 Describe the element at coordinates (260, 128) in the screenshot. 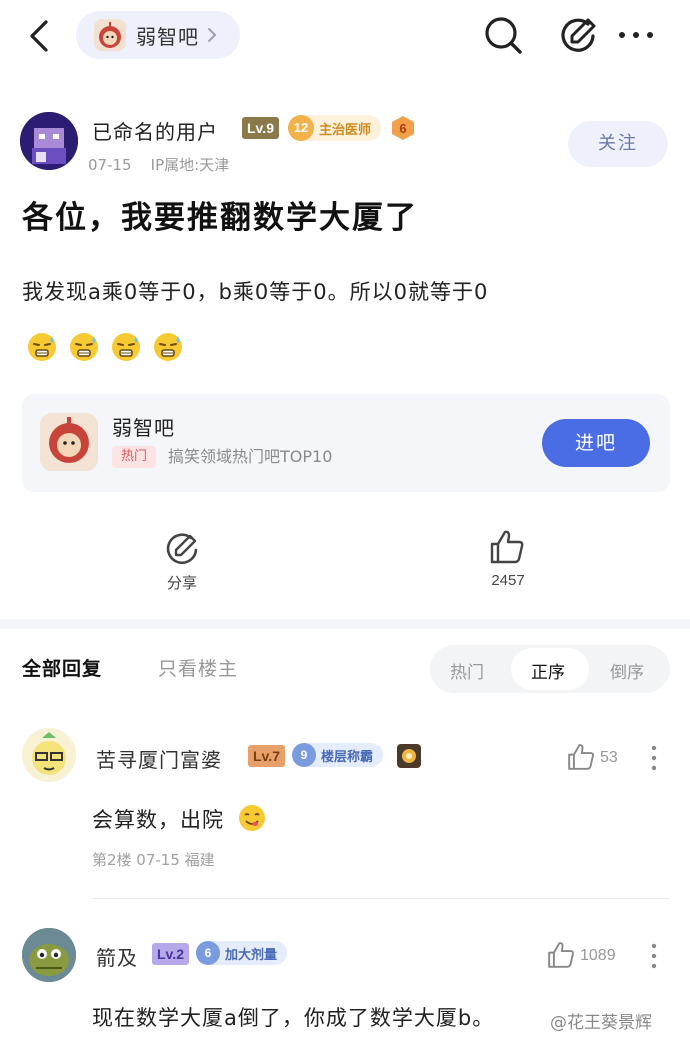

I see `level-badge: Lv.9` at that location.